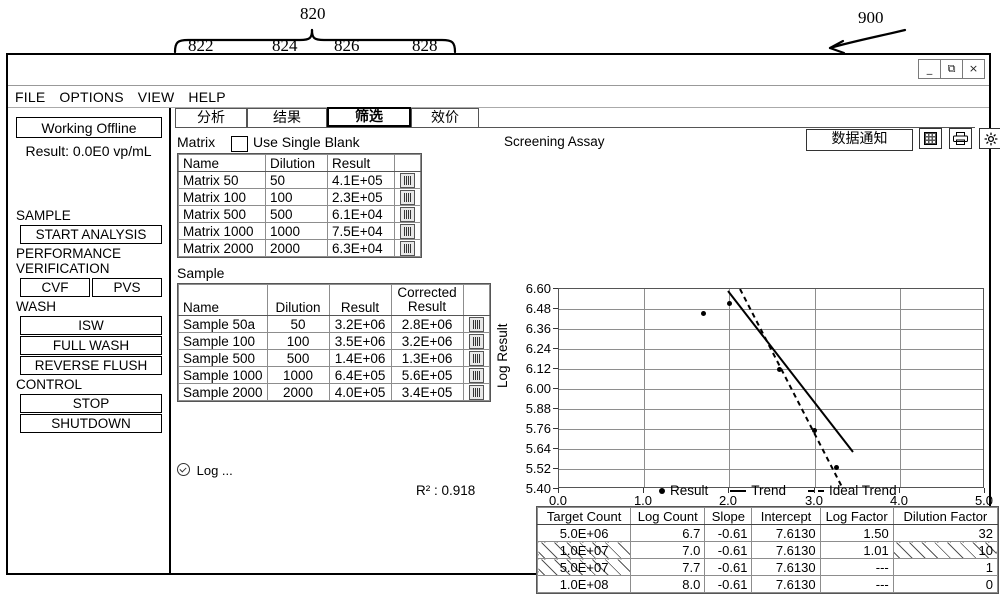 The height and width of the screenshot is (599, 1000). Describe the element at coordinates (89, 127) in the screenshot. I see `status-button: Working Offline` at that location.